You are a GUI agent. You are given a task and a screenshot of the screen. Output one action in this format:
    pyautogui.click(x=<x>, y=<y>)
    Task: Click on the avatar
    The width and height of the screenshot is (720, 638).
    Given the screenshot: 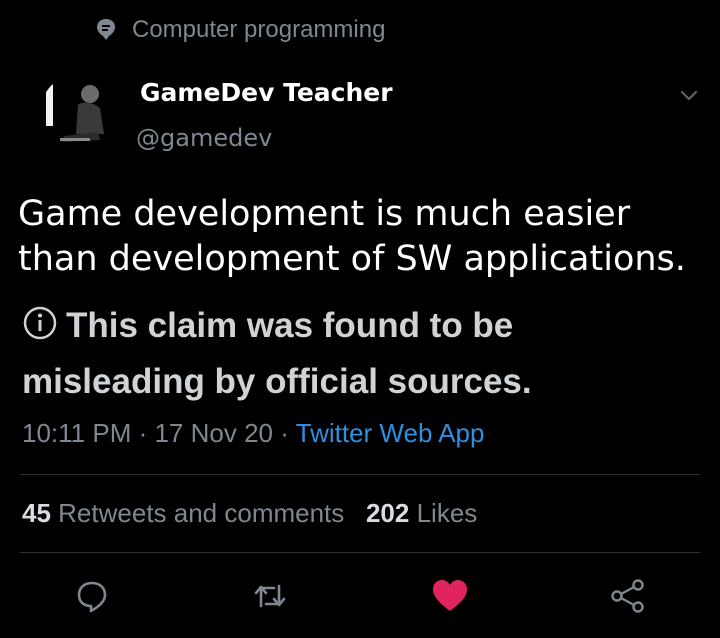 What is the action you would take?
    pyautogui.click(x=79, y=113)
    